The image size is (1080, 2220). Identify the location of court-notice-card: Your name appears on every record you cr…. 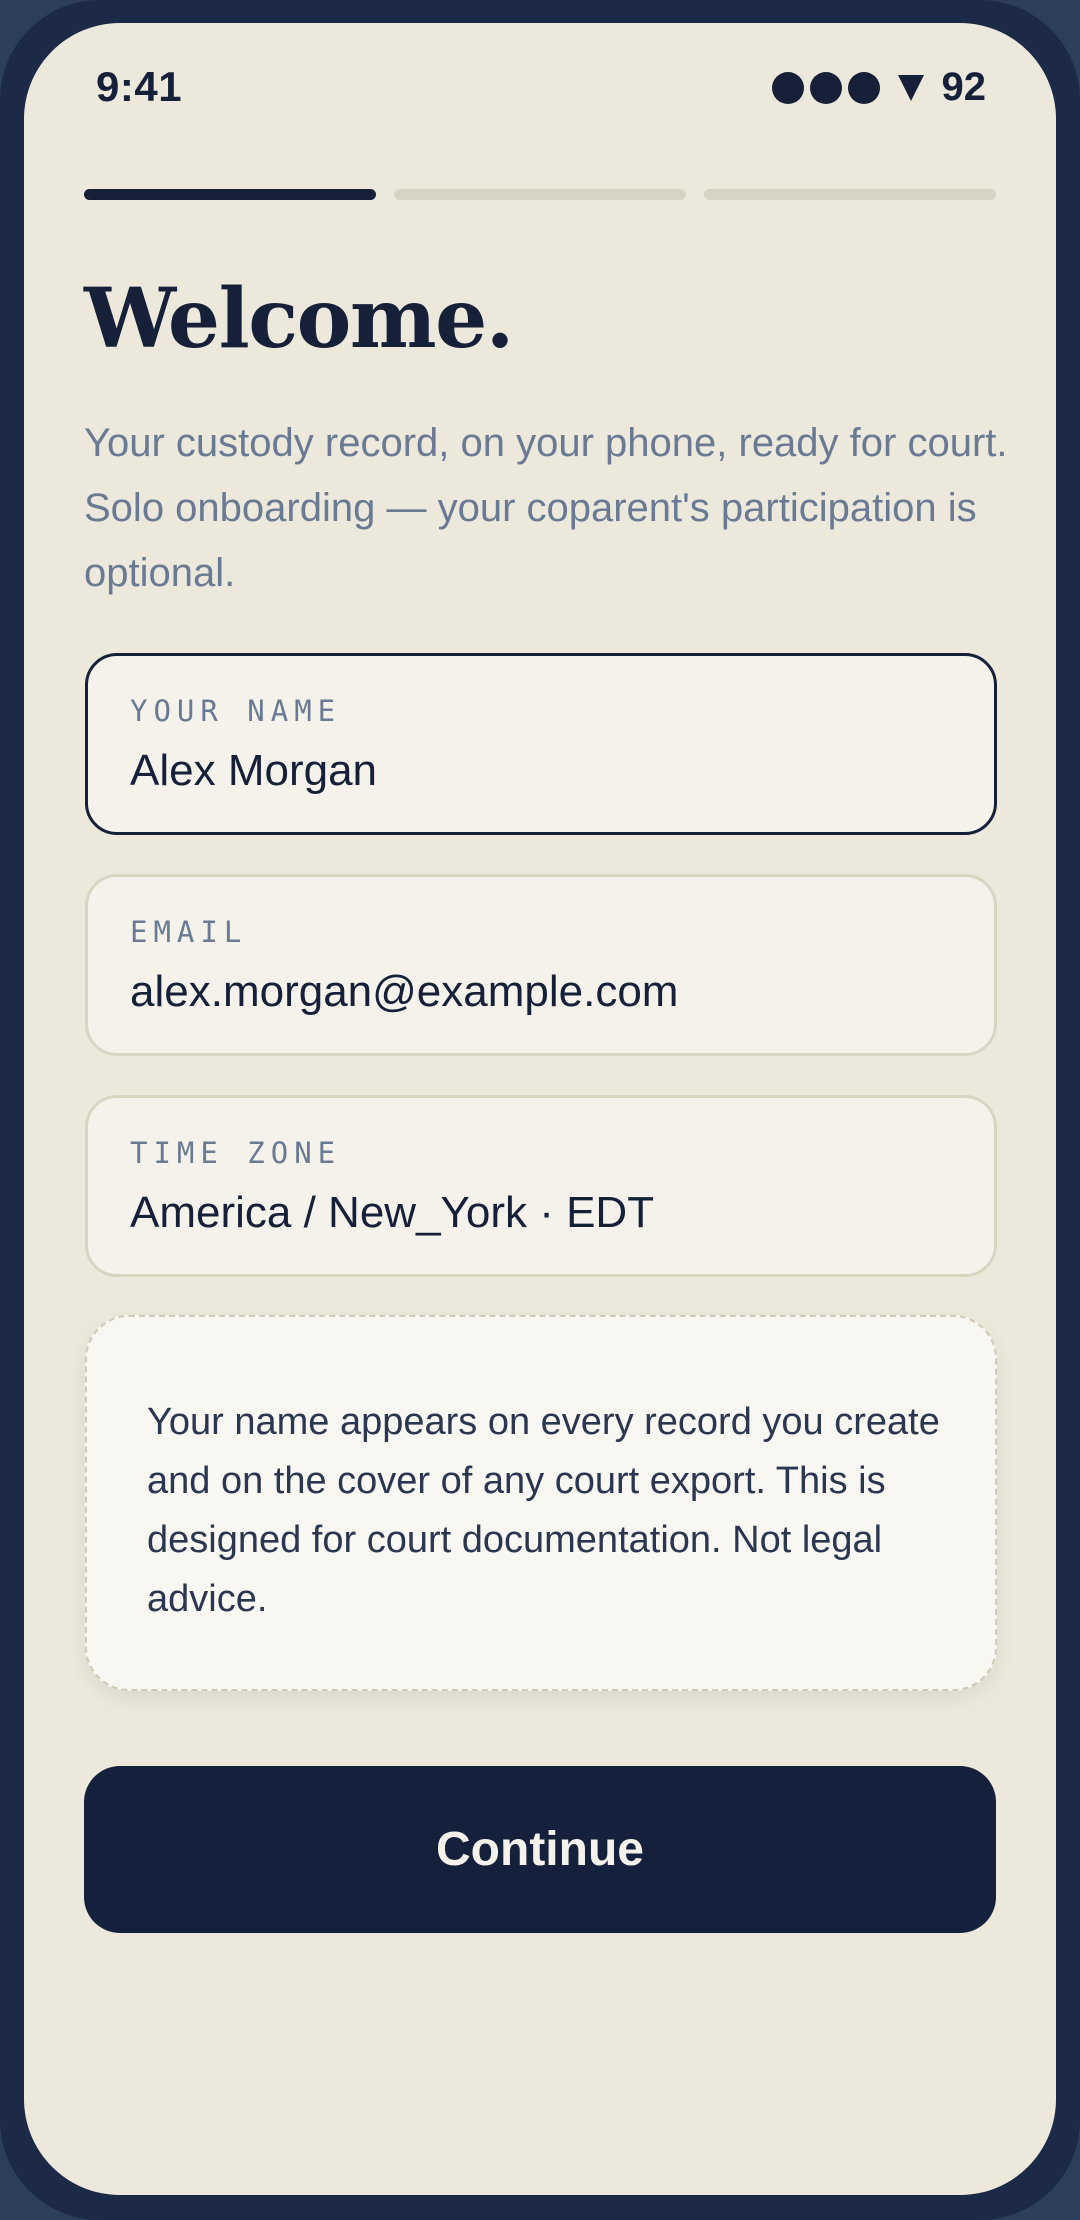
(541, 1503).